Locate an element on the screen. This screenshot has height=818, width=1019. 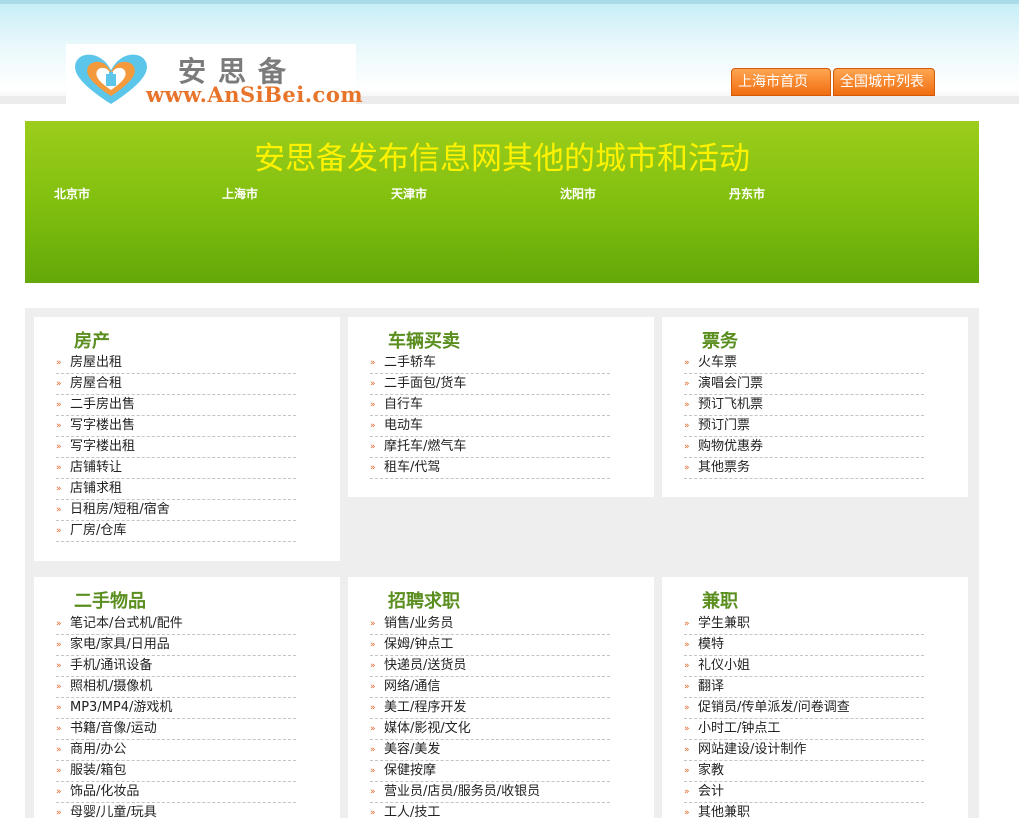
list-item: » 快递员/送货员 is located at coordinates (490, 666).